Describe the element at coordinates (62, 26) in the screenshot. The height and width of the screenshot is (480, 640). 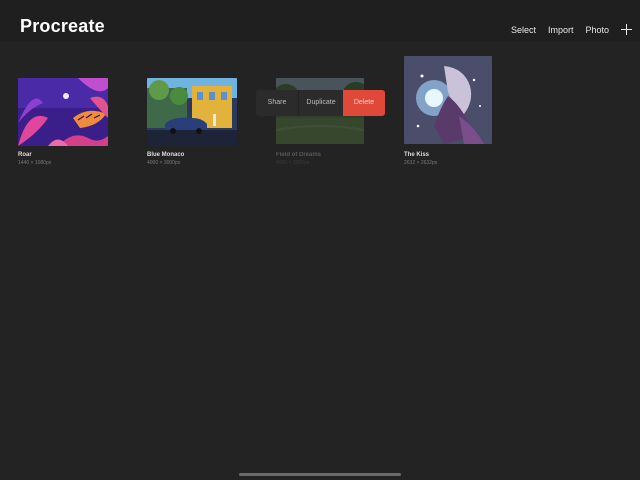
I see `app-title: Procreate` at that location.